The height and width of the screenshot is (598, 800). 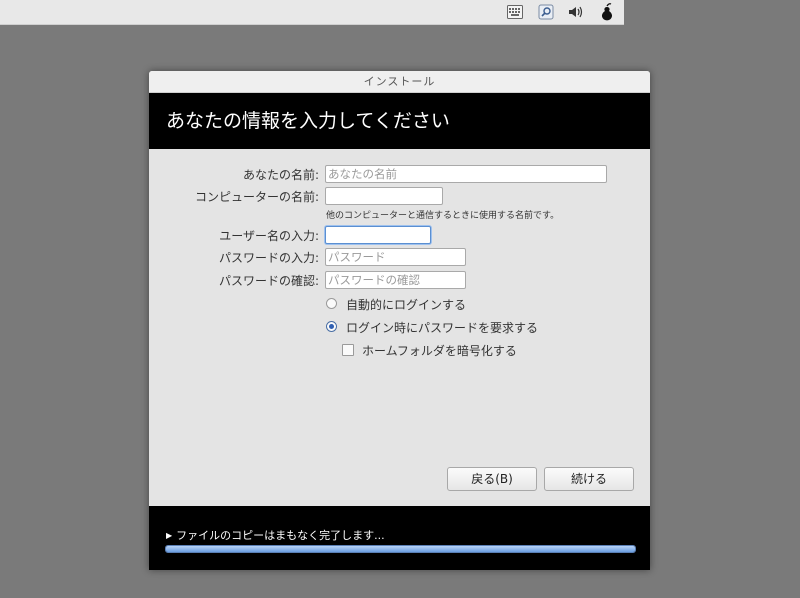 What do you see at coordinates (395, 280) in the screenshot?
I see `confirm-password-input: パスワードの確認` at bounding box center [395, 280].